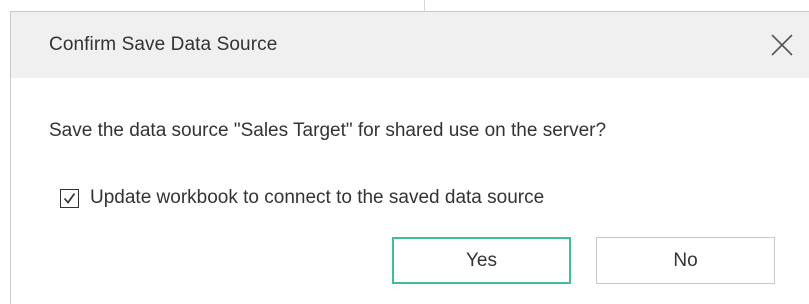  Describe the element at coordinates (404, 4) in the screenshot. I see `background-window` at that location.